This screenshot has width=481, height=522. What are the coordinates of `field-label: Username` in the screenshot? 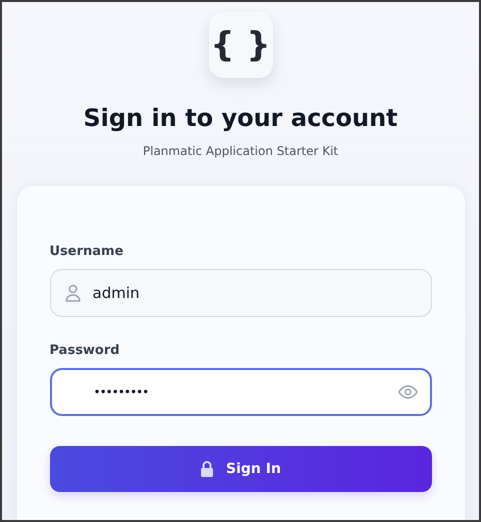 It's located at (87, 251).